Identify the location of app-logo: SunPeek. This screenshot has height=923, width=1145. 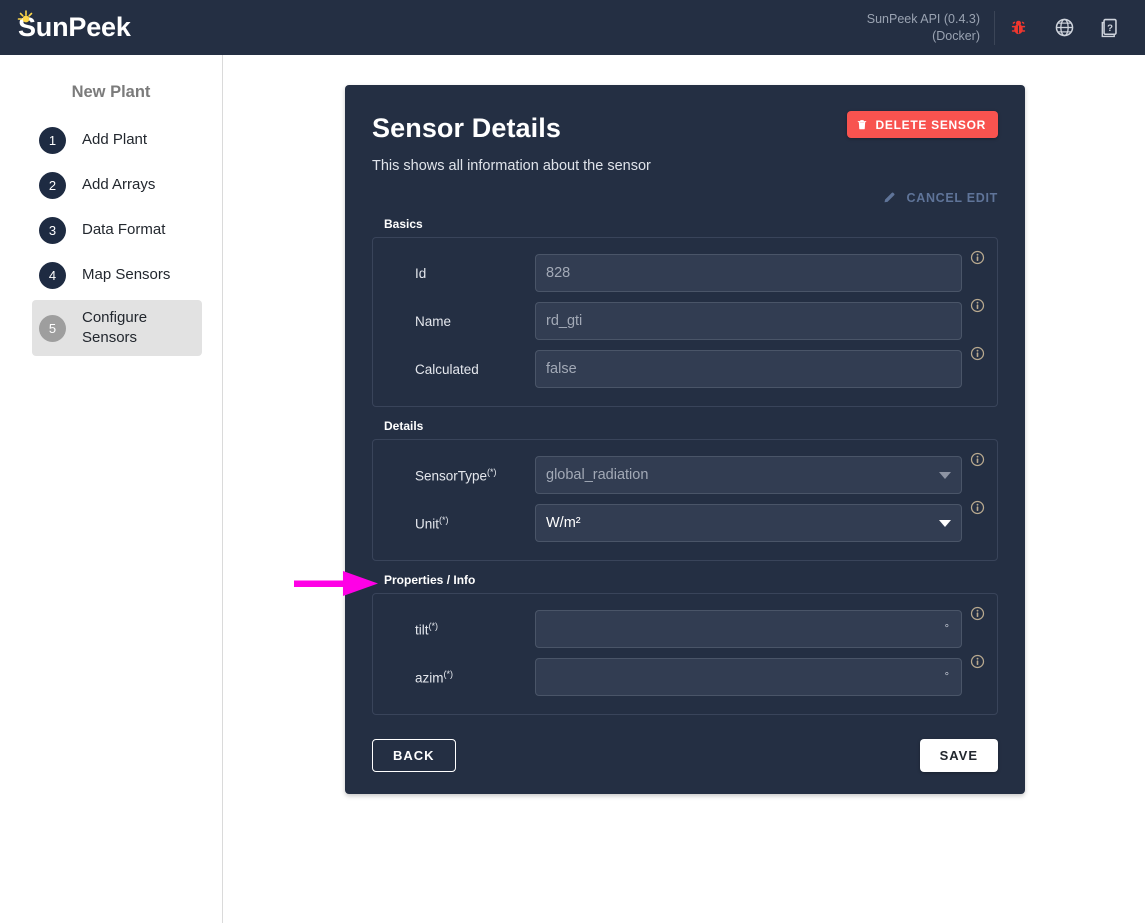
(73, 26).